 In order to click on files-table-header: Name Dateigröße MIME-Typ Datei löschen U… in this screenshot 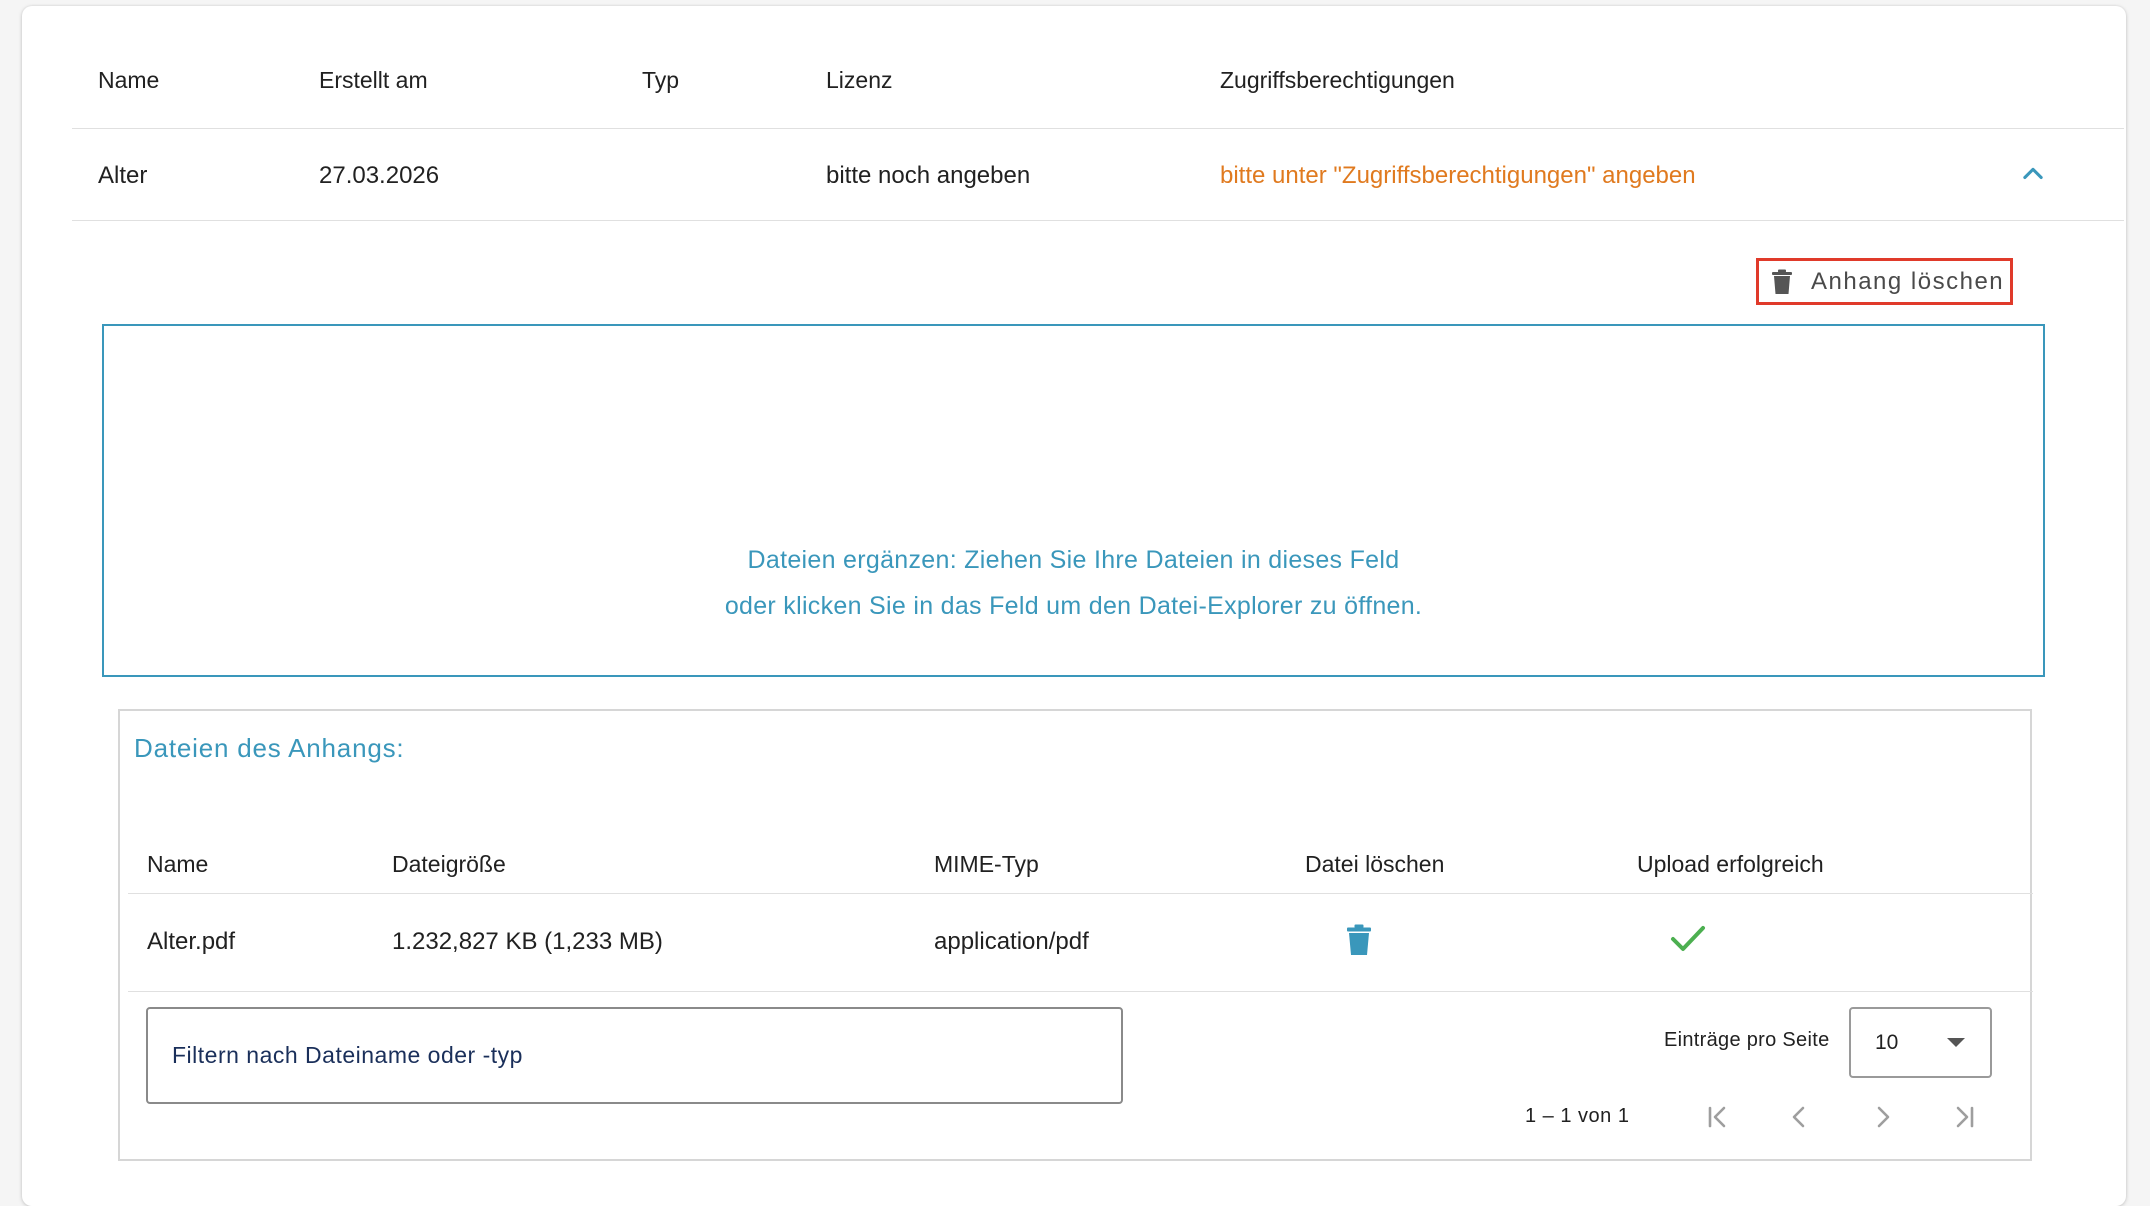, I will do `click(1080, 848)`.